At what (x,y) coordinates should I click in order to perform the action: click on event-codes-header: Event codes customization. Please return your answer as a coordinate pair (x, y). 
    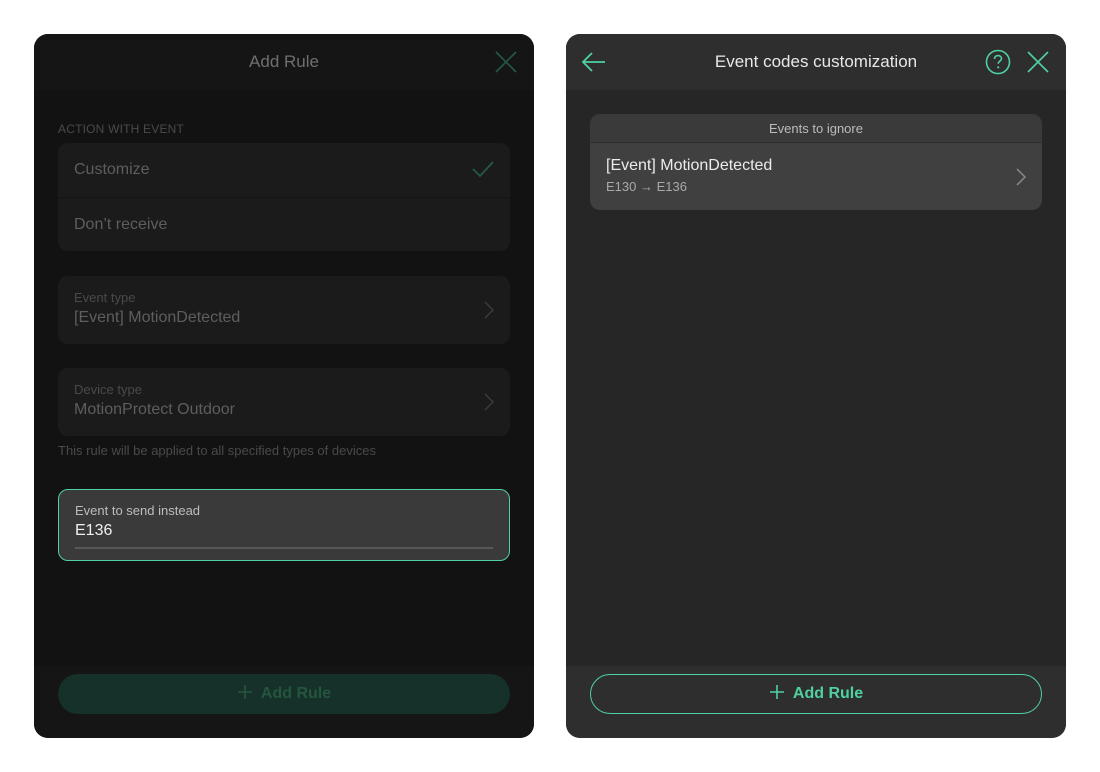
    Looking at the image, I should click on (816, 62).